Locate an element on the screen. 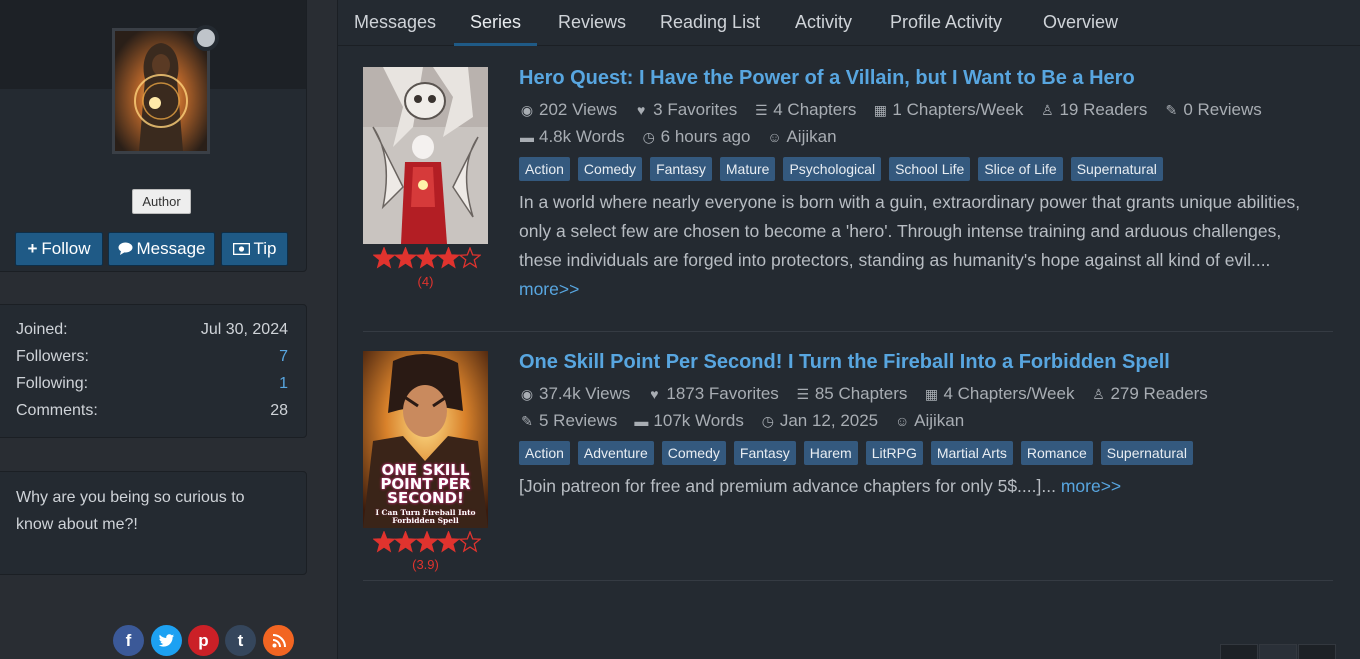 The width and height of the screenshot is (1360, 659). avatar is located at coordinates (161, 91).